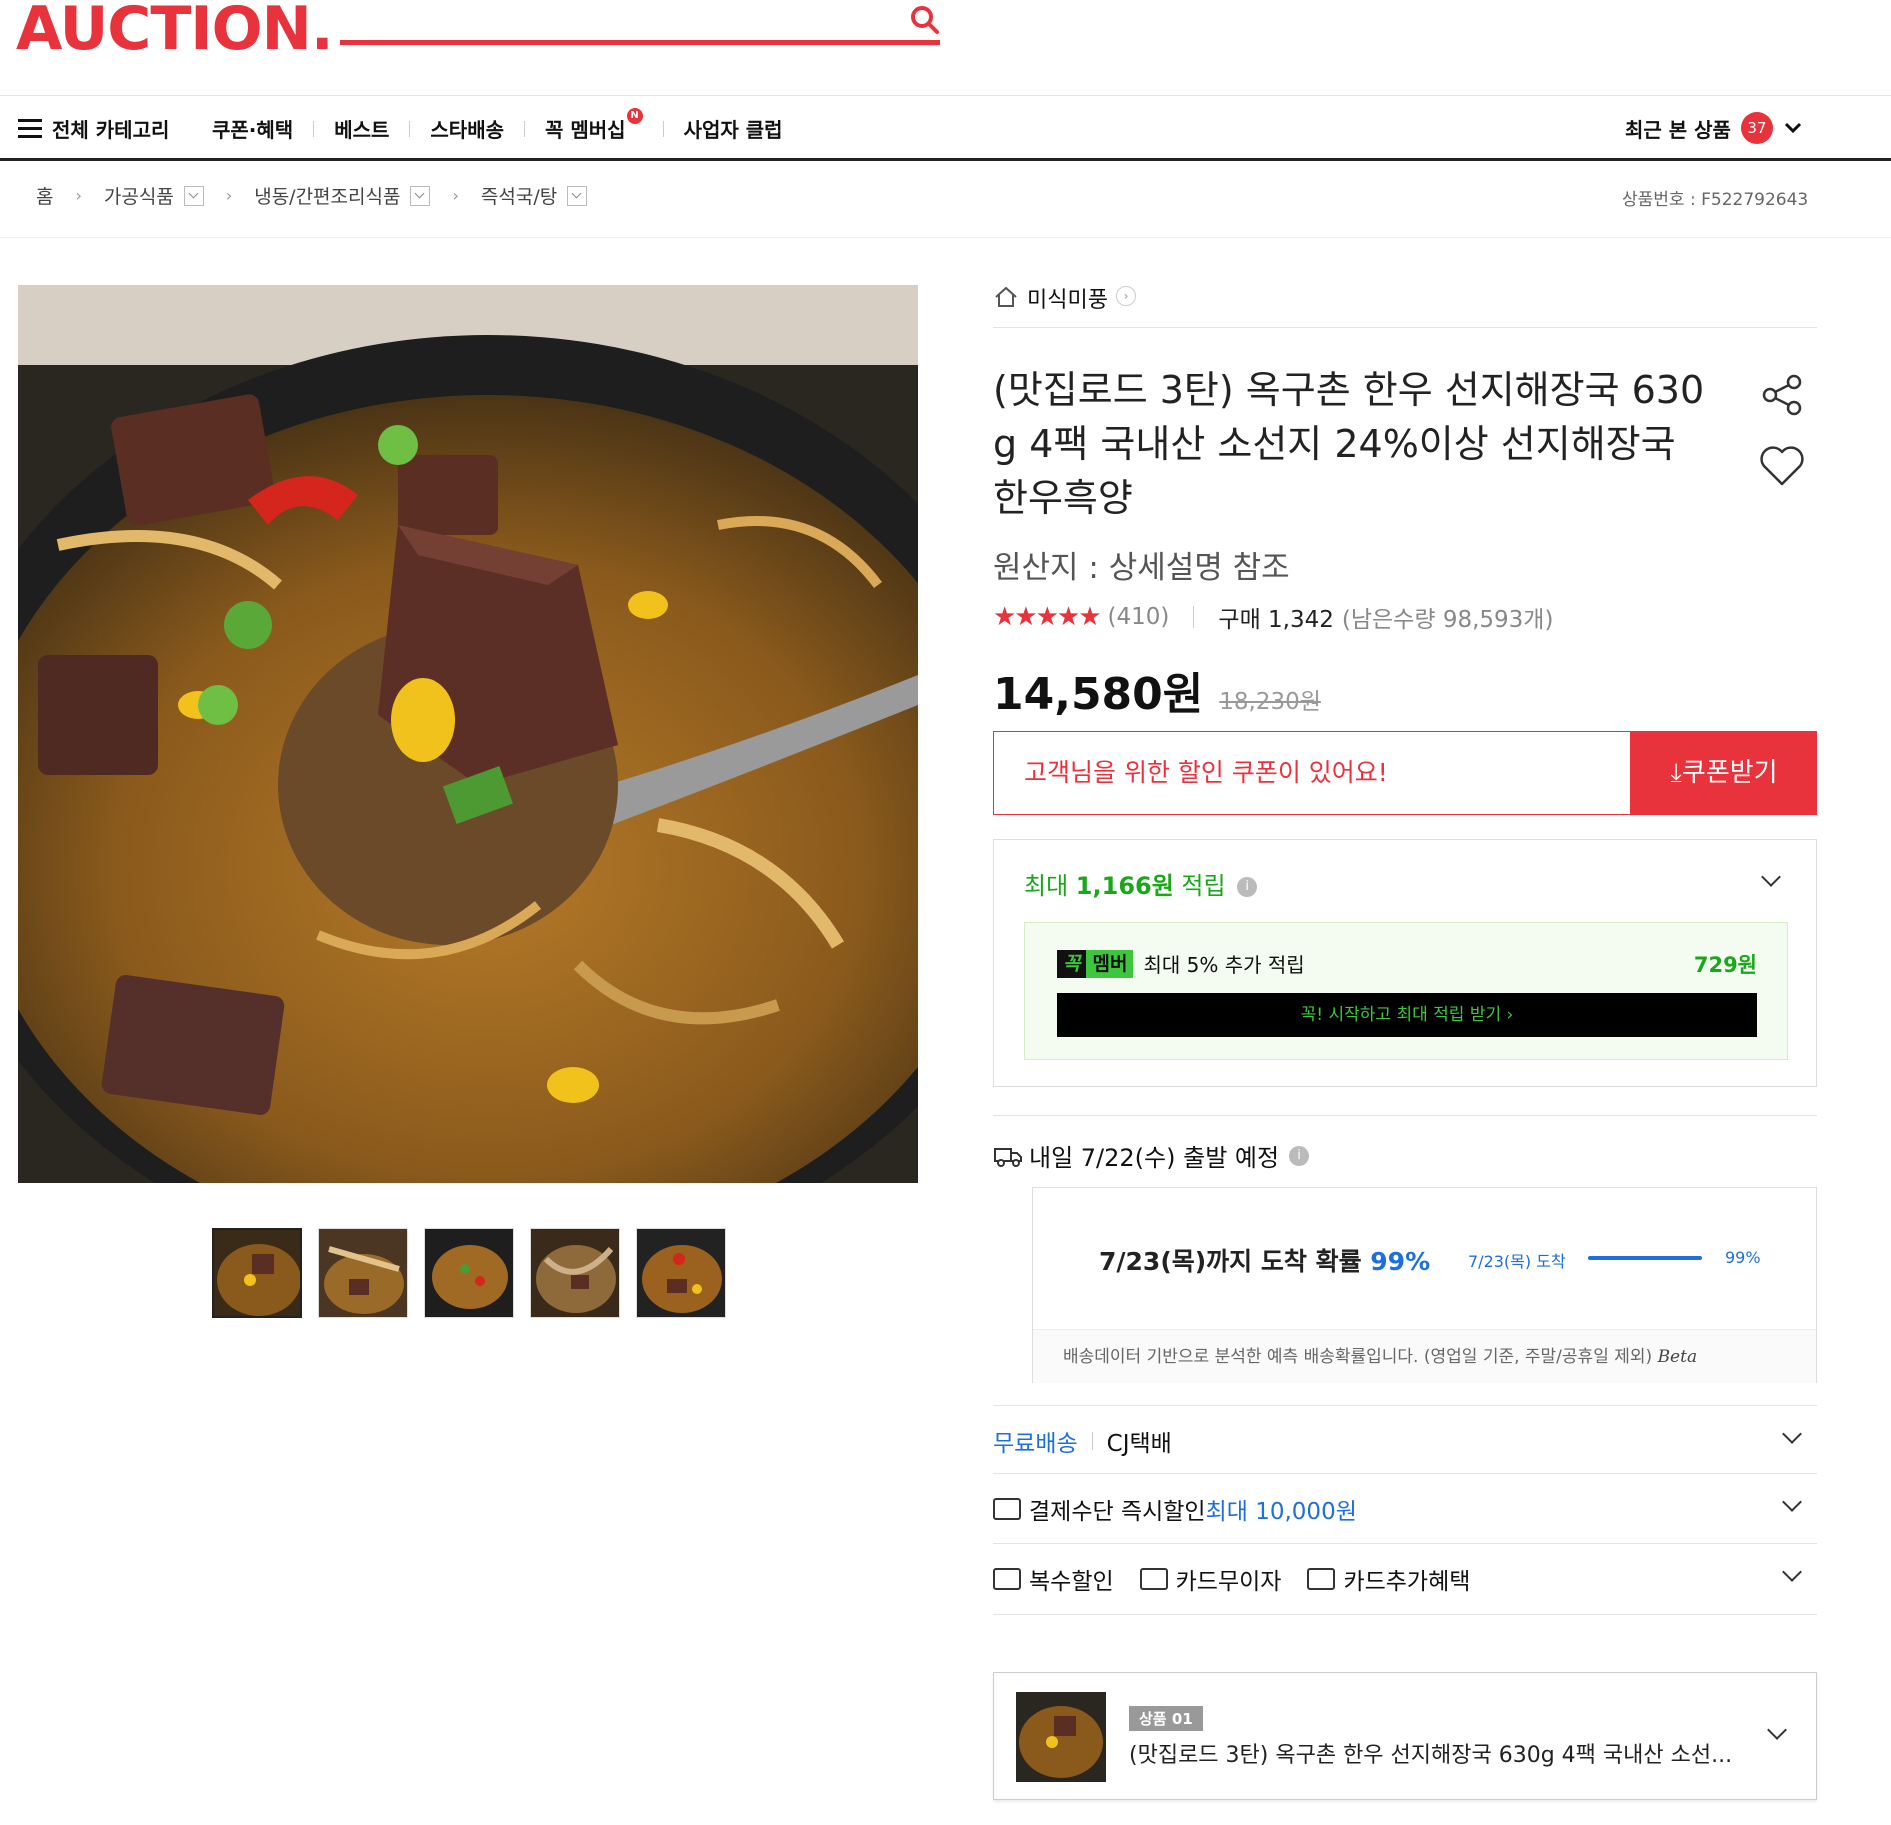 The image size is (1891, 1825). Describe the element at coordinates (1067, 300) in the screenshot. I see `seller-name: 미식미풍` at that location.